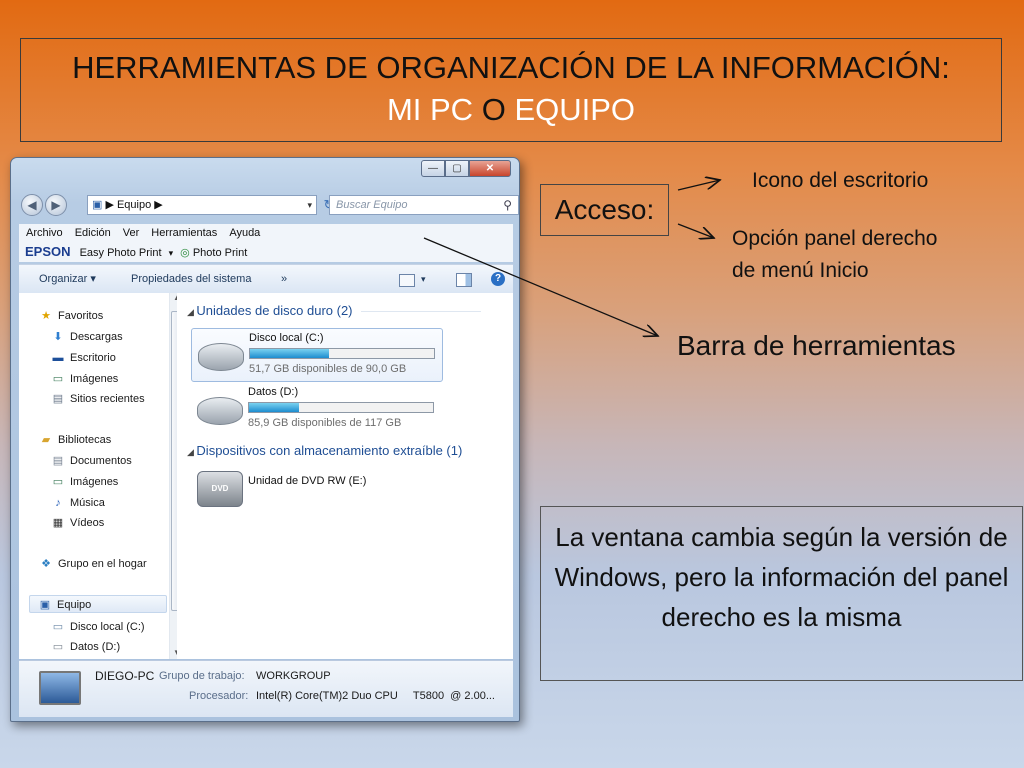 The width and height of the screenshot is (1024, 768). Describe the element at coordinates (695, 230) in the screenshot. I see `arrow-to-start-menu` at that location.